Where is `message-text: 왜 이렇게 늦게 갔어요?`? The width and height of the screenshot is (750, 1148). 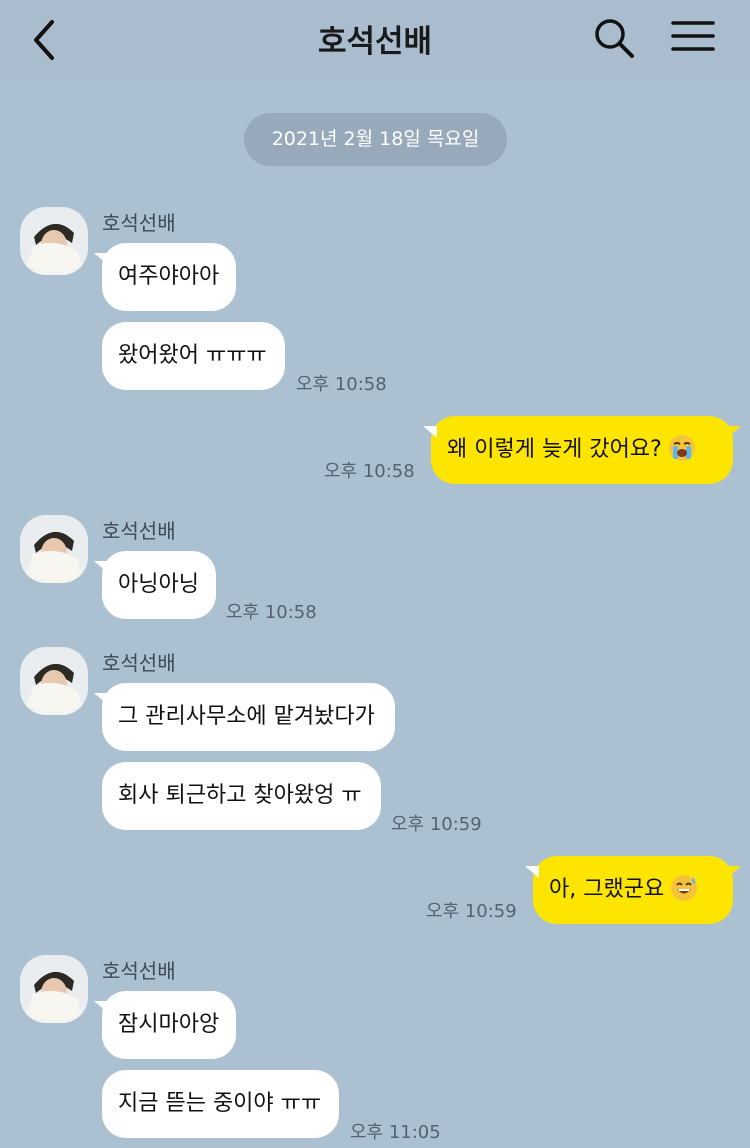 message-text: 왜 이렇게 늦게 갔어요? is located at coordinates (554, 449).